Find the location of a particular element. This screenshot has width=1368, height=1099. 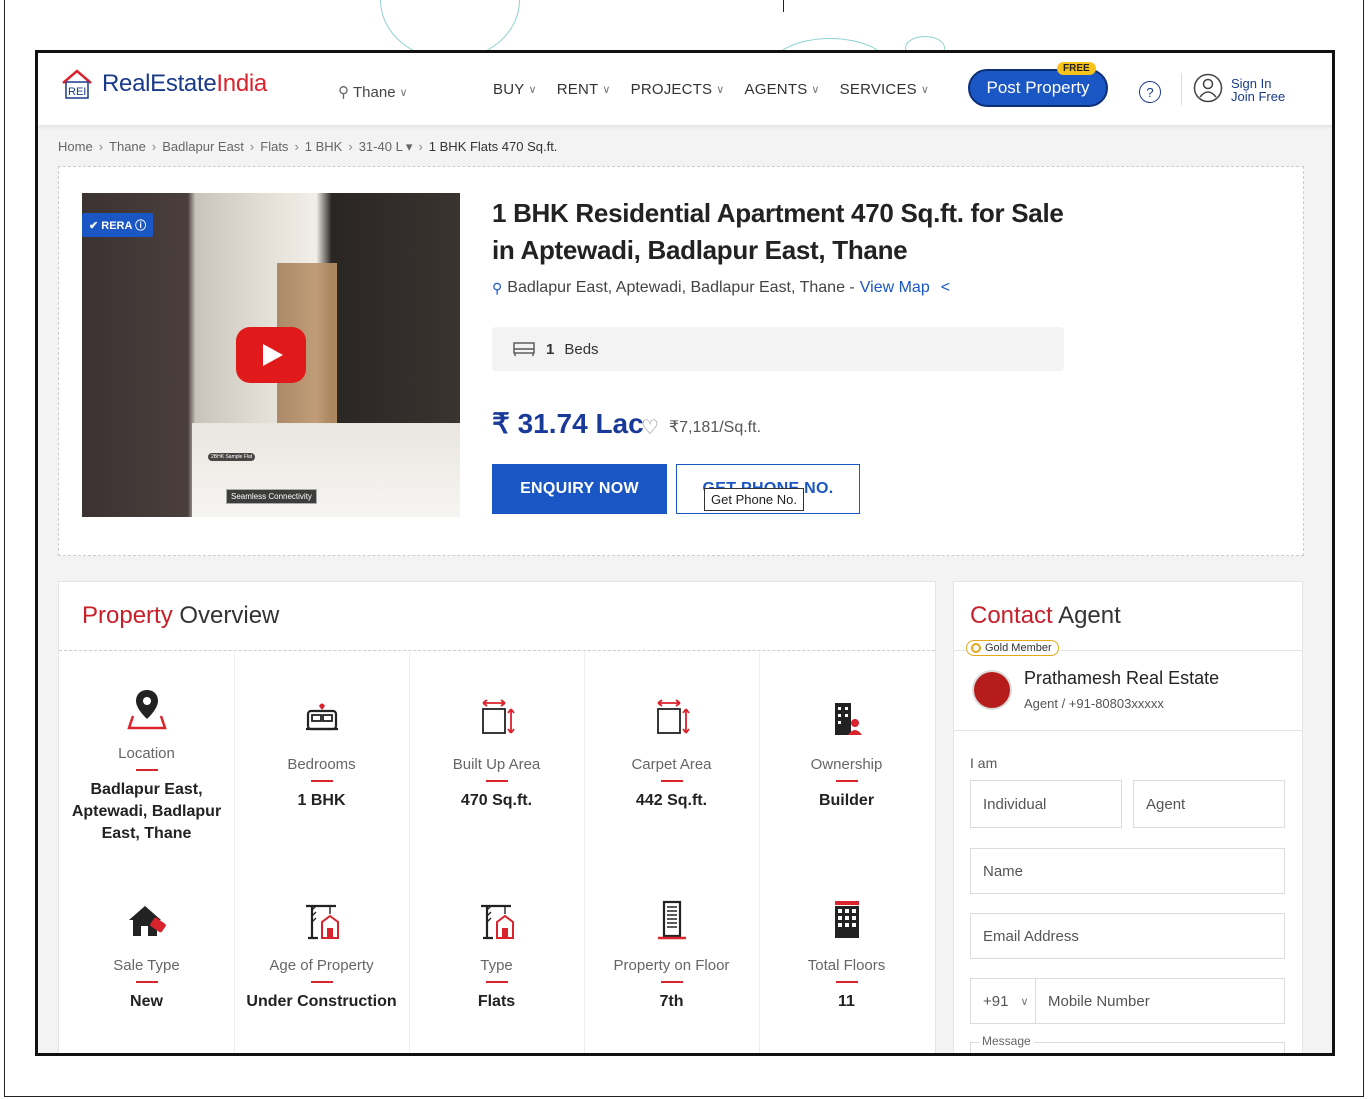

country-code-select: +91 ∨ is located at coordinates (1003, 1001).